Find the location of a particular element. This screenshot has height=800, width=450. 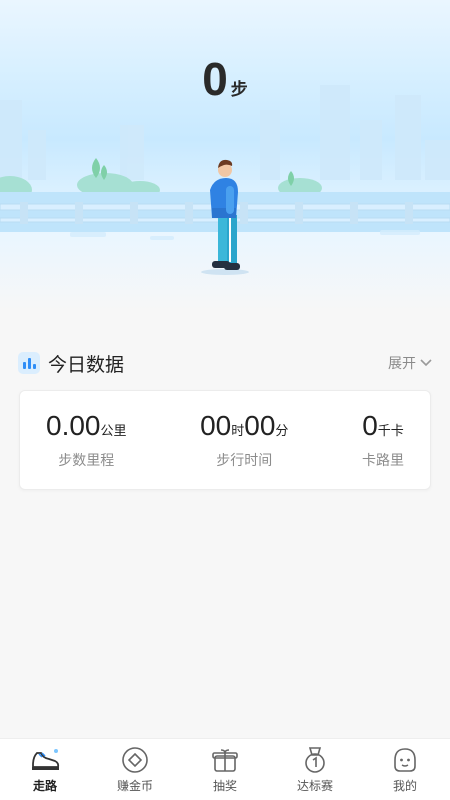

walk-time-stat: 00 时 00 分 步行时间 is located at coordinates (244, 440).